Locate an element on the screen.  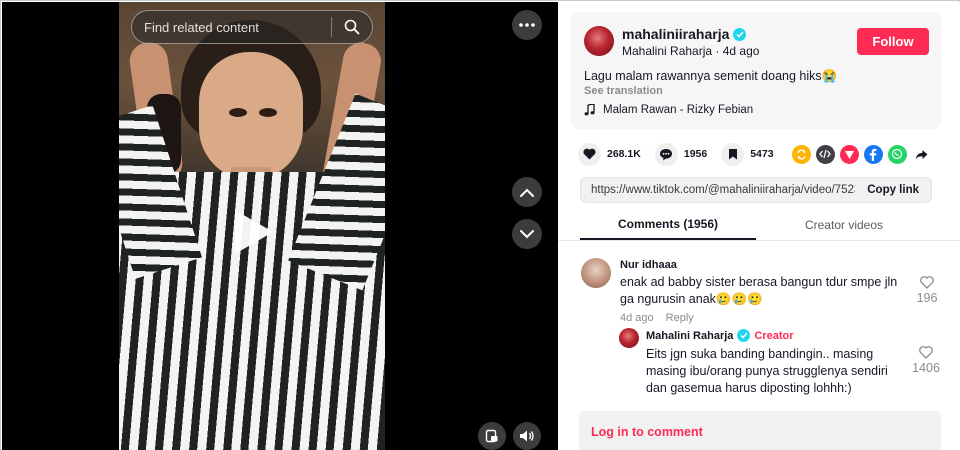
picture-in-picture-button is located at coordinates (492, 436).